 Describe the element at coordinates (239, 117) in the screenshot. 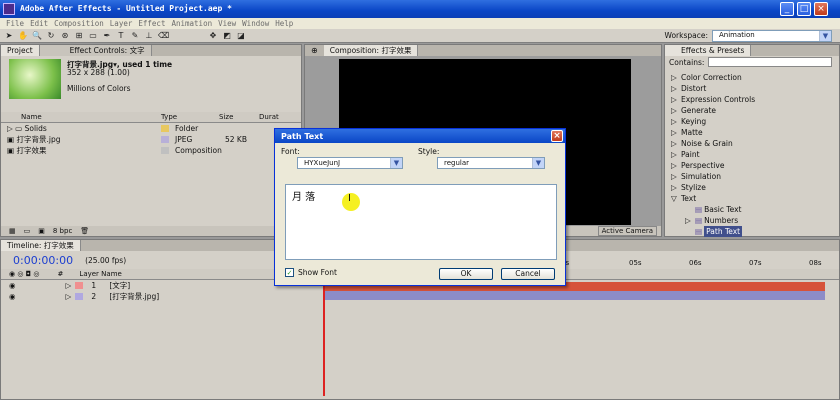

I see `column-size: Size` at that location.